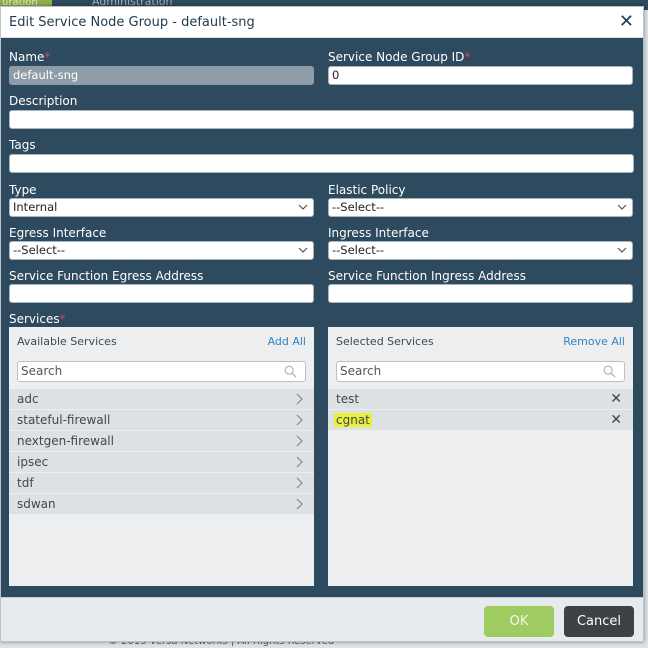 This screenshot has width=648, height=648. I want to click on sf-egress-address-label: Service Function Egress Address, so click(106, 276).